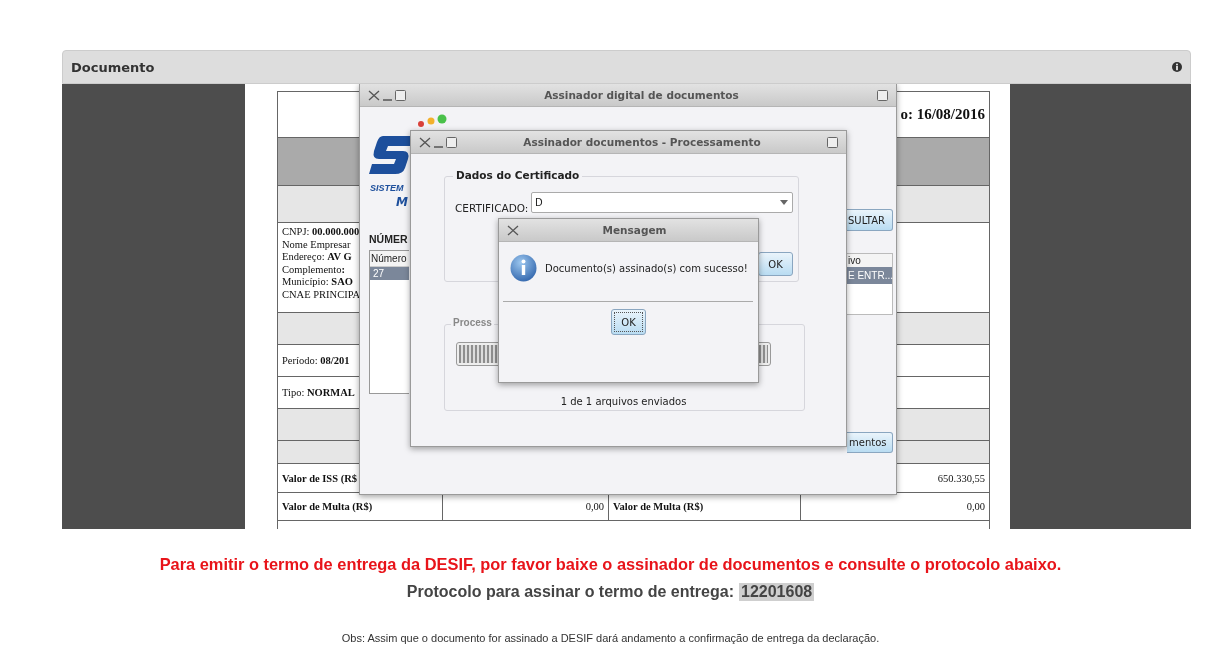 The height and width of the screenshot is (669, 1221). Describe the element at coordinates (316, 360) in the screenshot. I see `period-text: Período: 08/201` at that location.